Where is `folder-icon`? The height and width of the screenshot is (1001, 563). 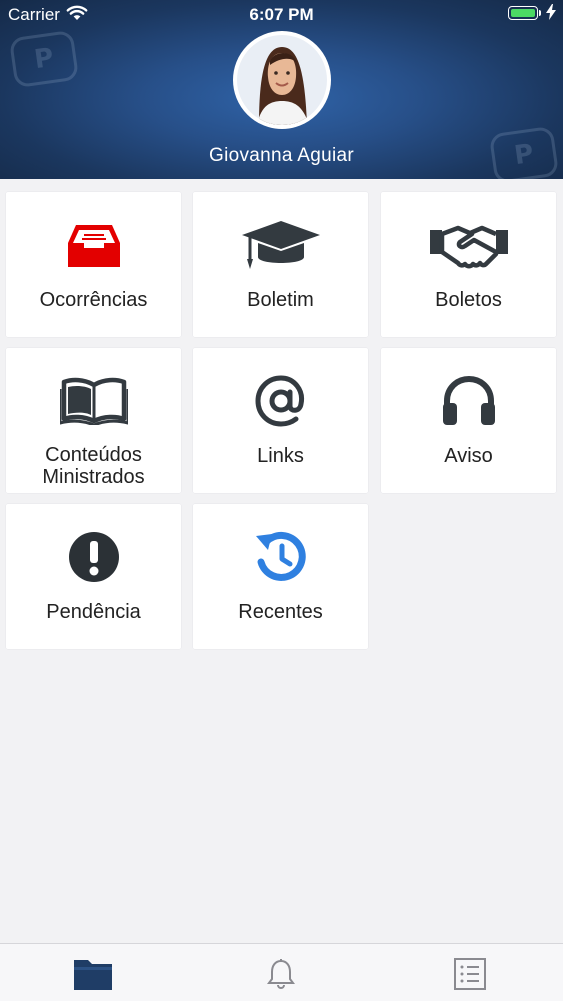
folder-icon is located at coordinates (93, 975).